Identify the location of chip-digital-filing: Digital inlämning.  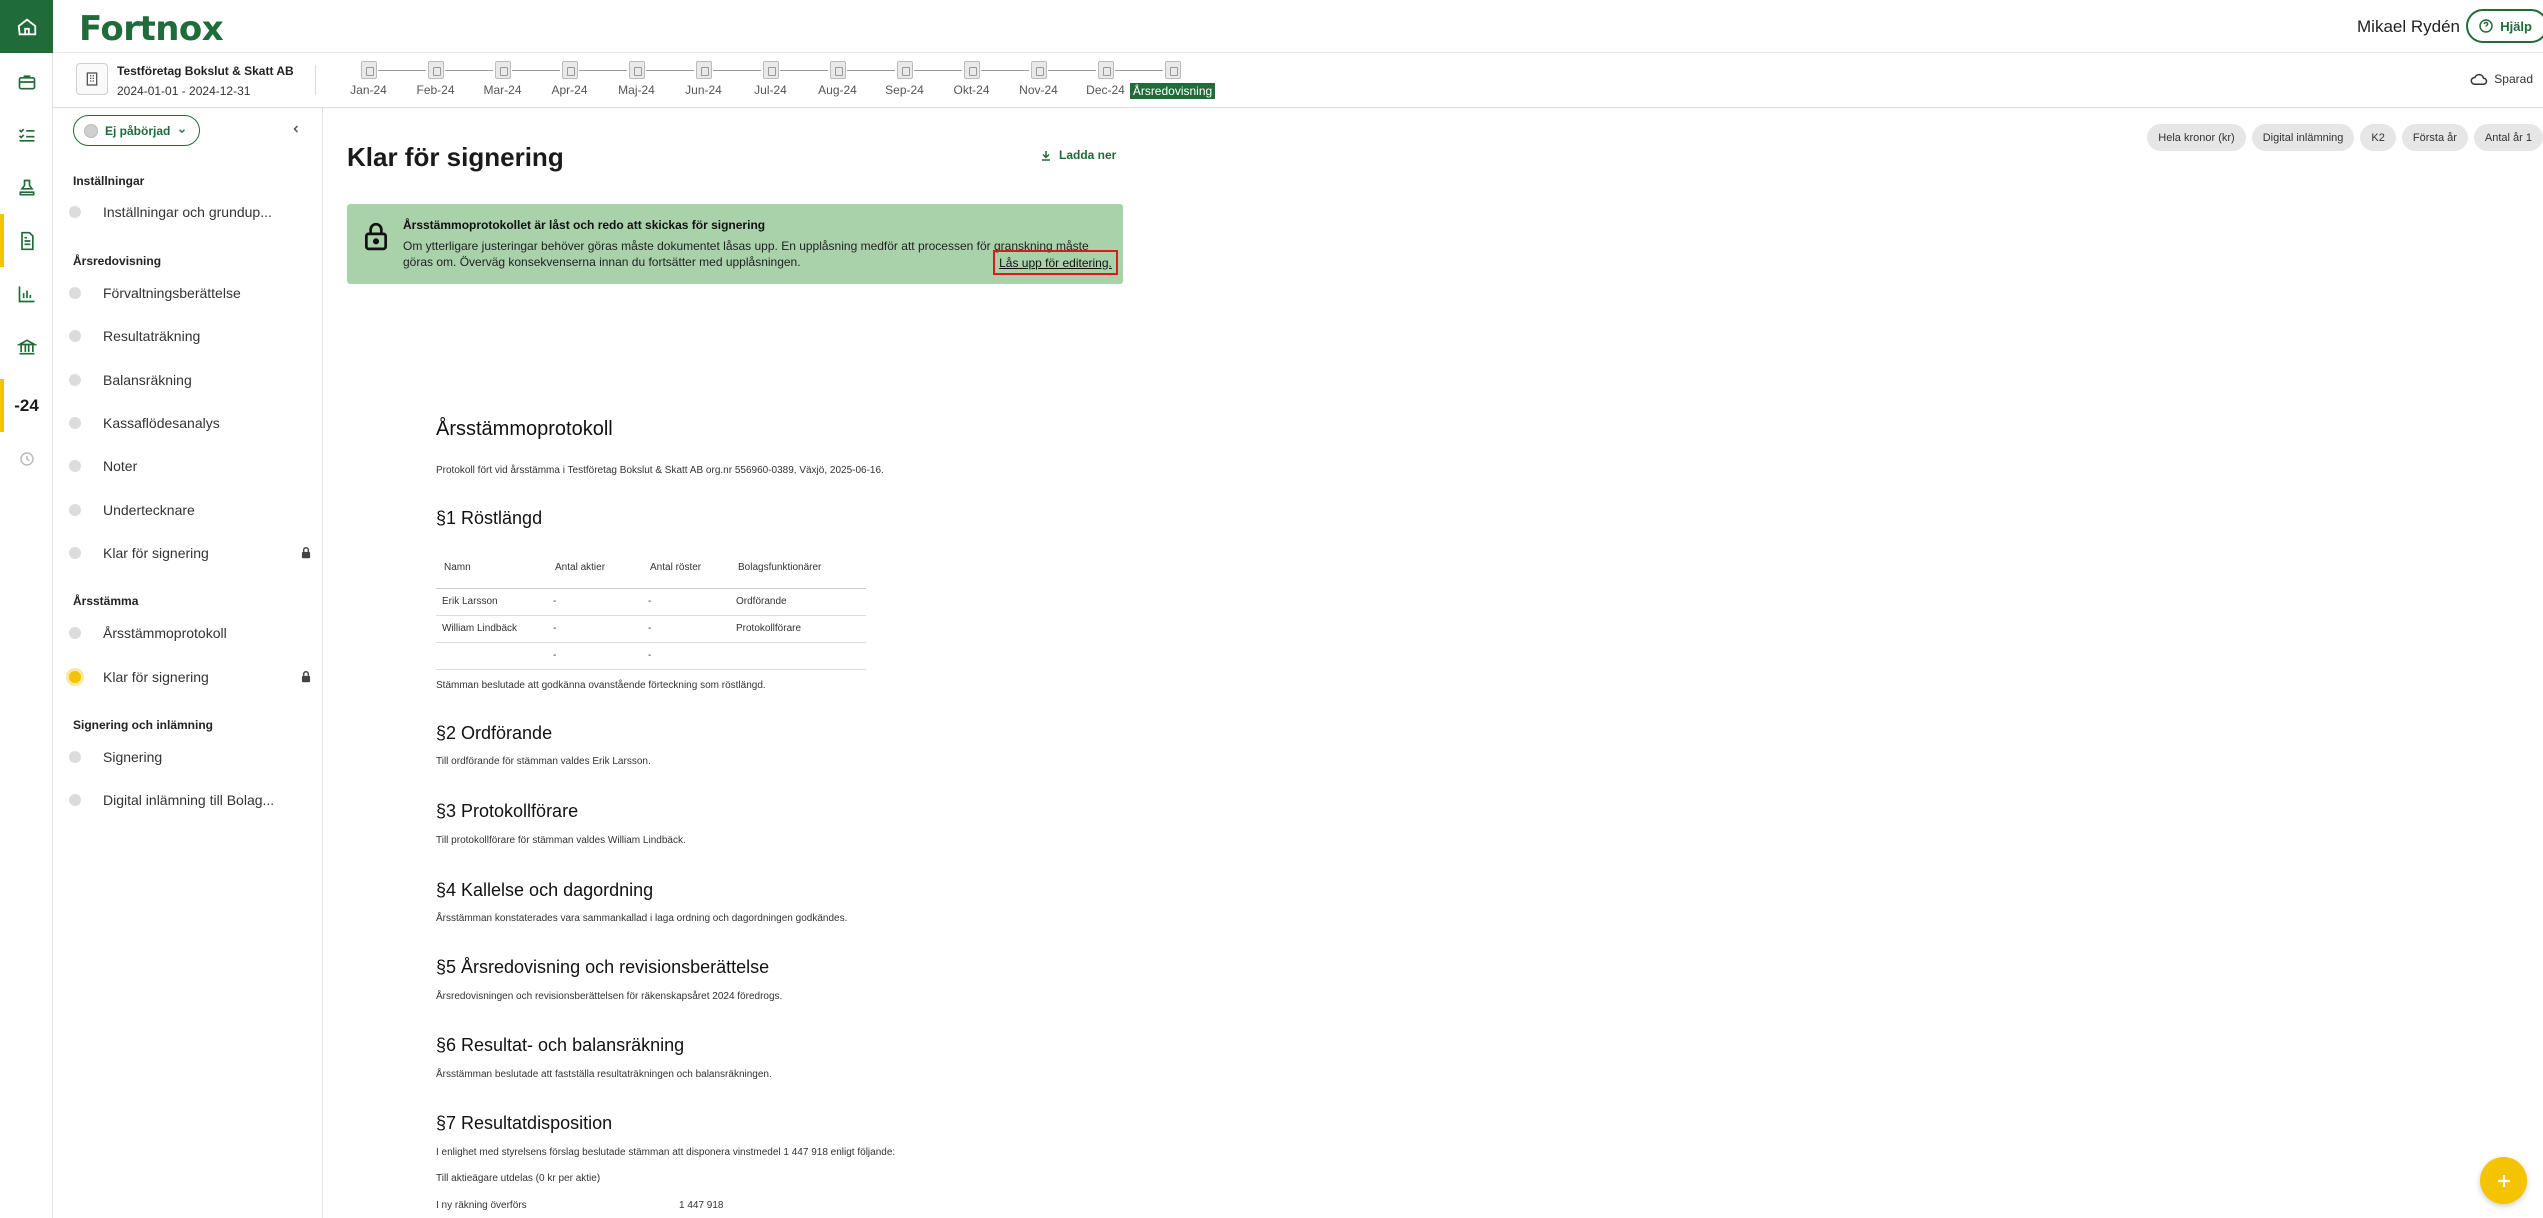
(2303, 137).